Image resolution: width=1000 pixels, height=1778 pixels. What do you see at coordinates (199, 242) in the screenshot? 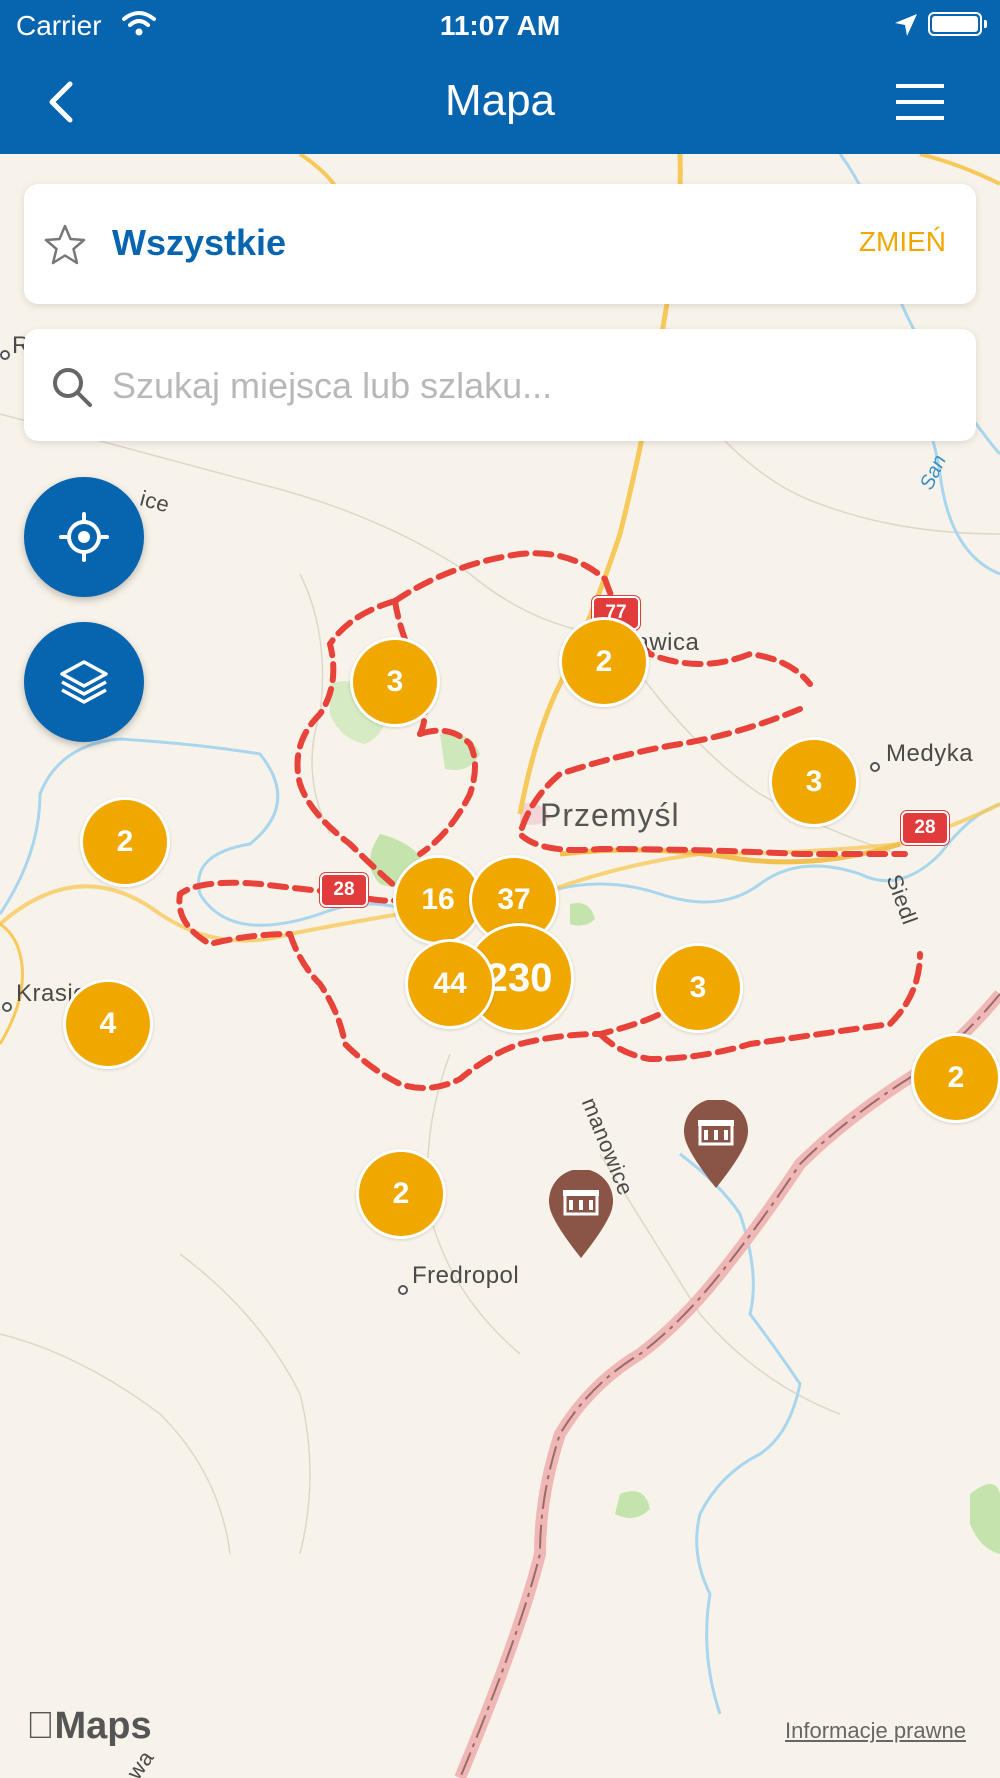
I see `filter-label: Wszystkie` at bounding box center [199, 242].